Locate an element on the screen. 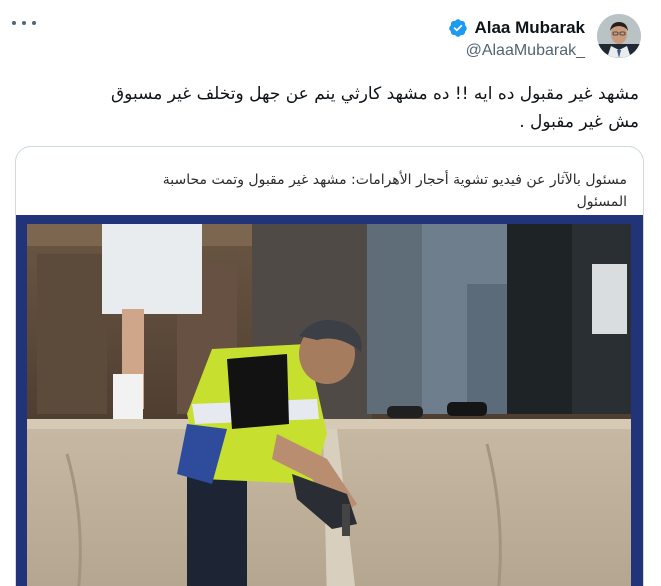  avatar is located at coordinates (619, 36).